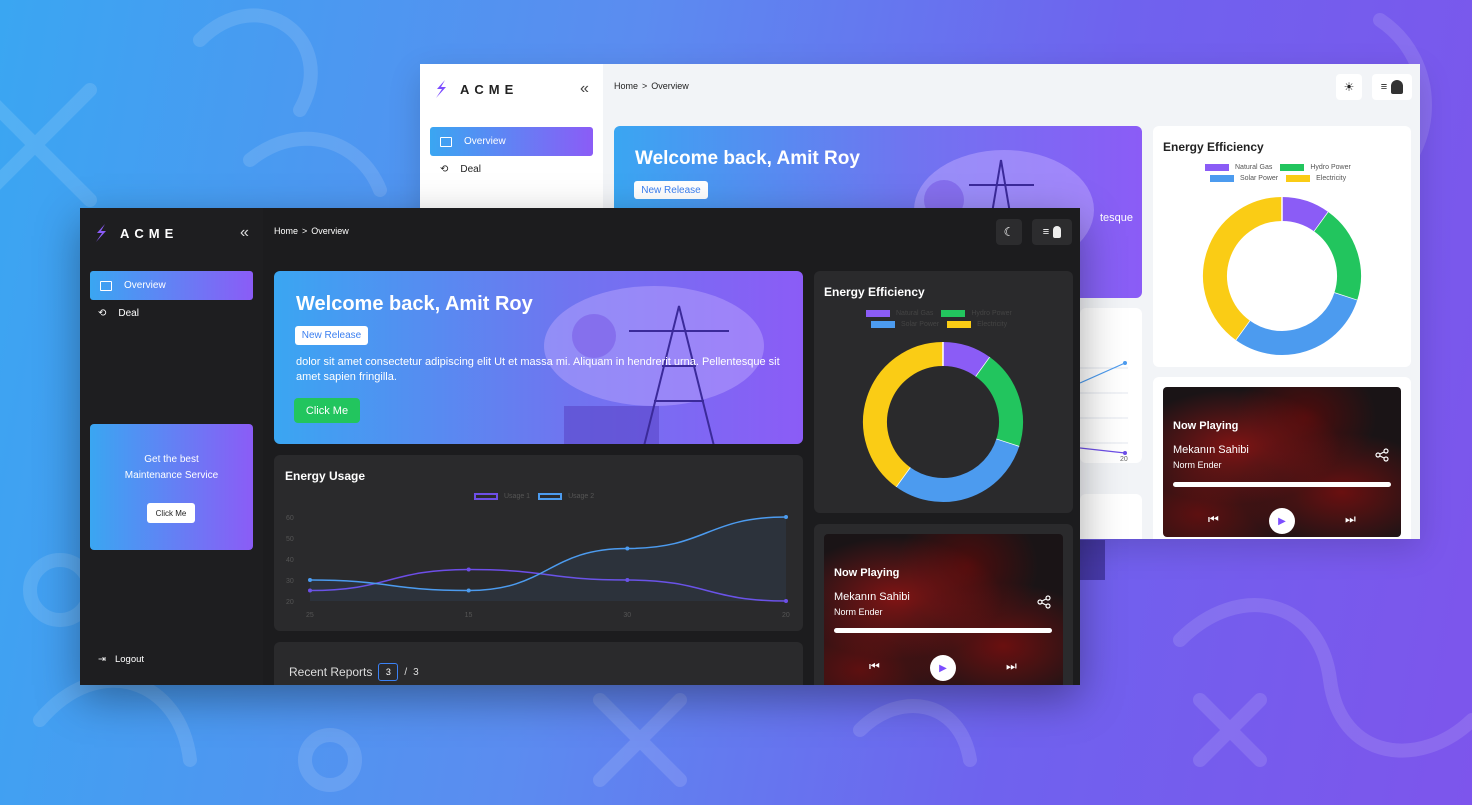 The width and height of the screenshot is (1472, 805). I want to click on promo-line-1: Get the best, so click(171, 459).